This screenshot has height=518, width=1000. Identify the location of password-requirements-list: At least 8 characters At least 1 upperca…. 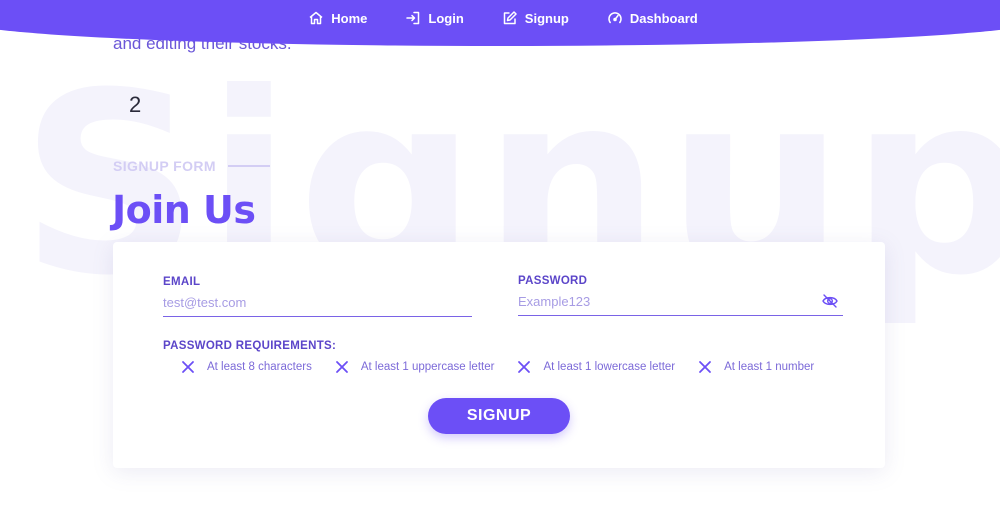
(509, 367).